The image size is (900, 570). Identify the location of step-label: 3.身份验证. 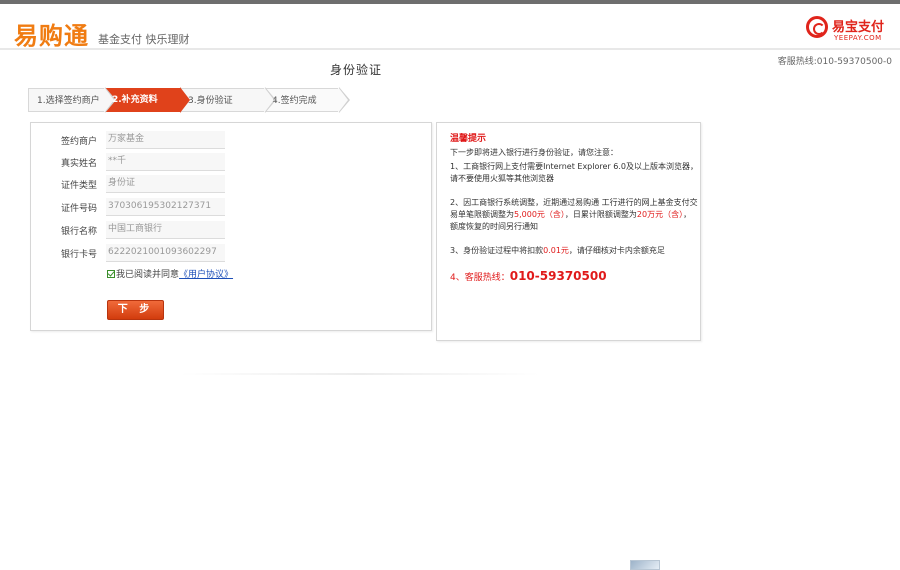
(210, 101).